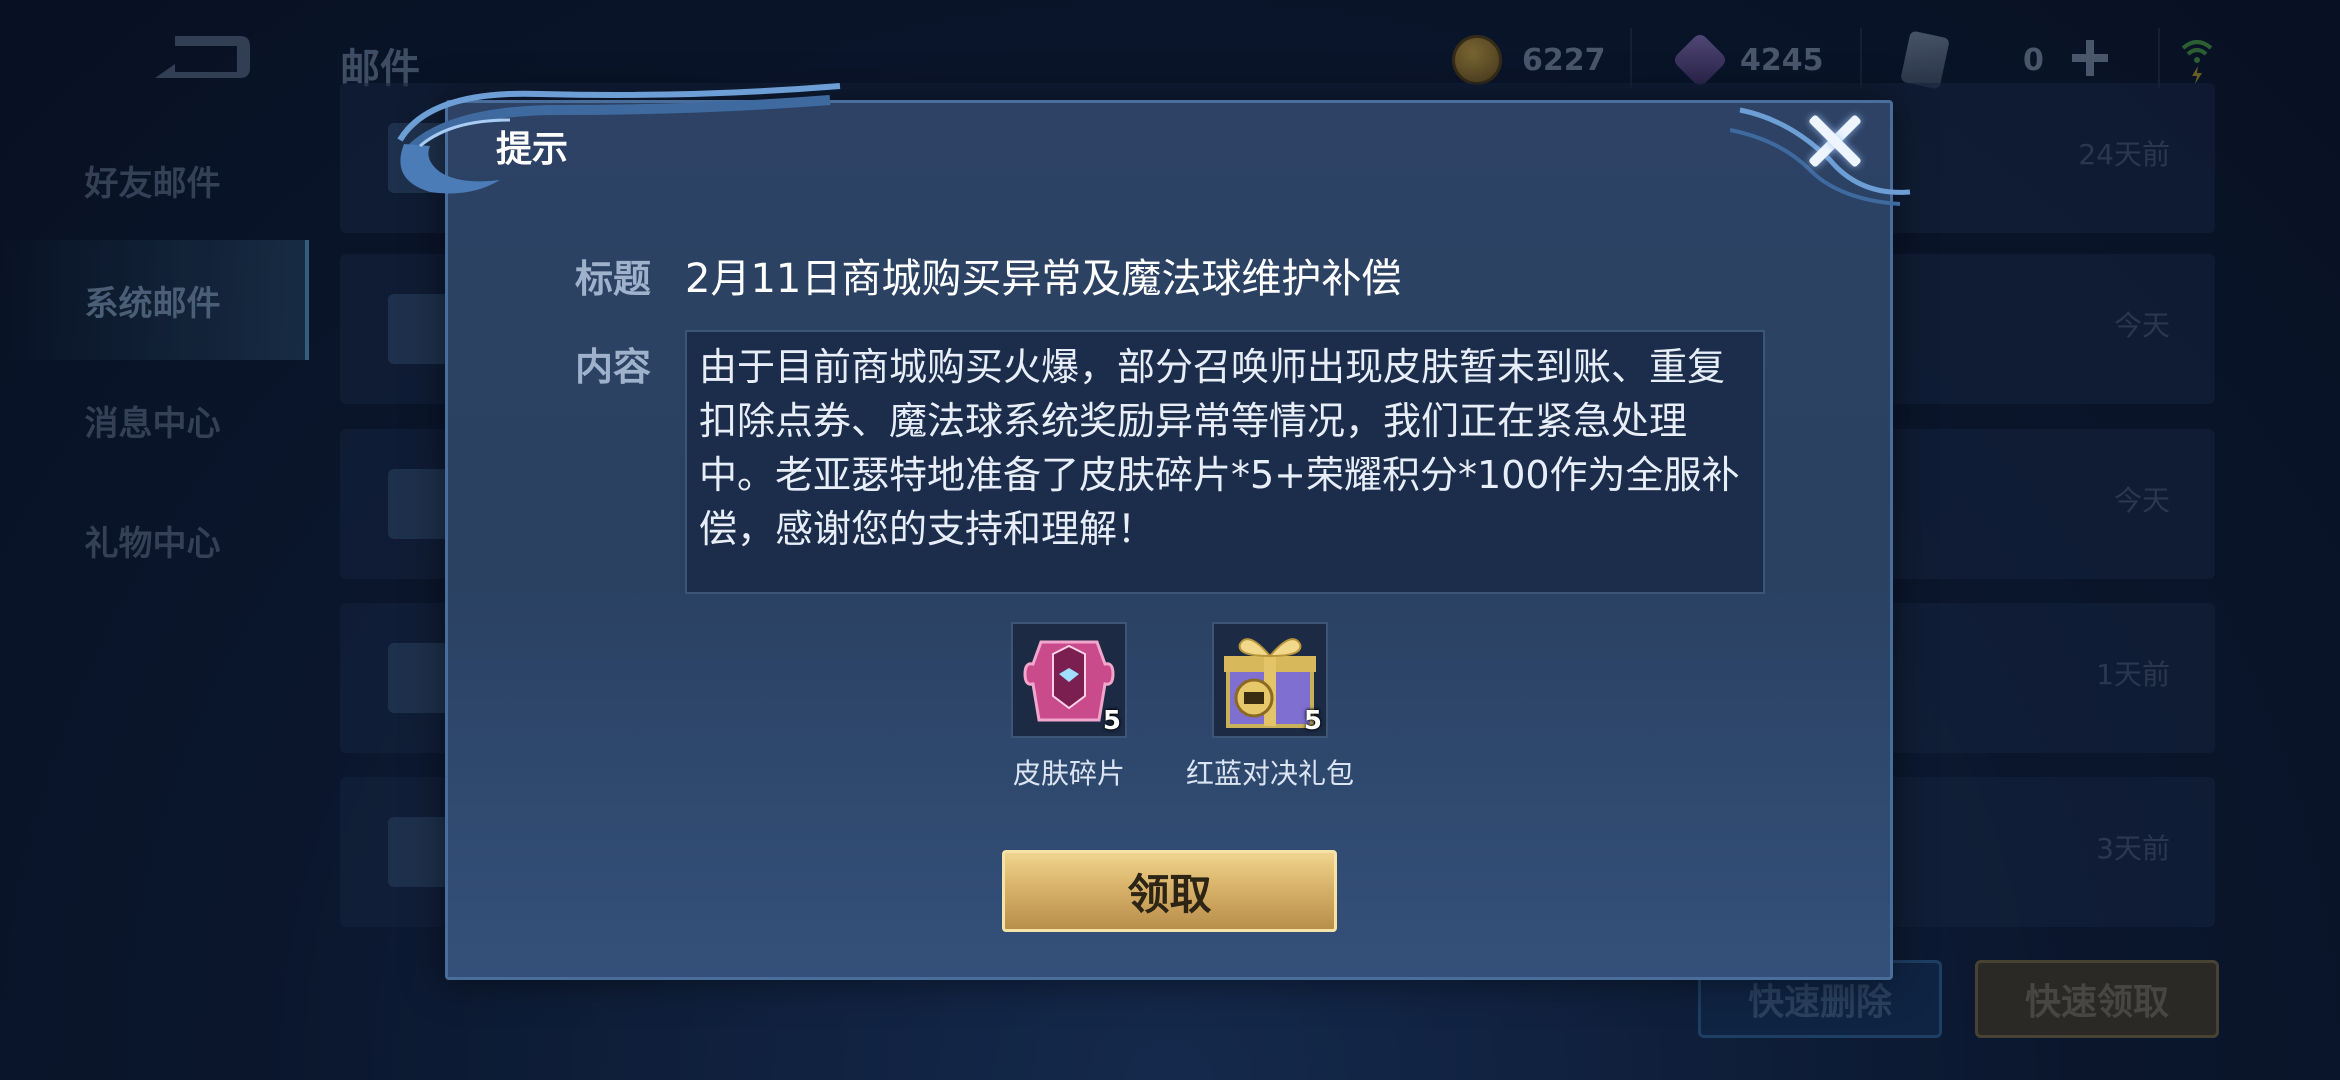 The width and height of the screenshot is (2340, 1080). I want to click on mail-subject: 2月11日商城购买异常及魔法球维护补偿, so click(1043, 279).